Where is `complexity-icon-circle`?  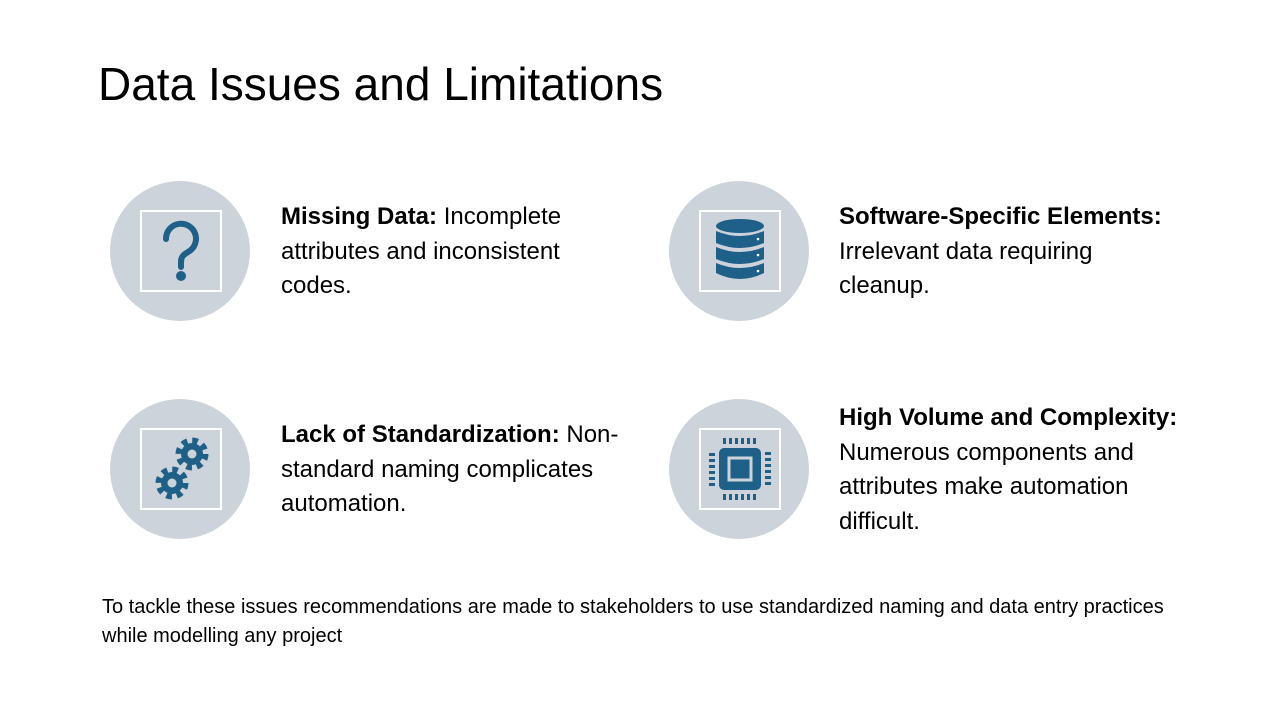
complexity-icon-circle is located at coordinates (739, 469).